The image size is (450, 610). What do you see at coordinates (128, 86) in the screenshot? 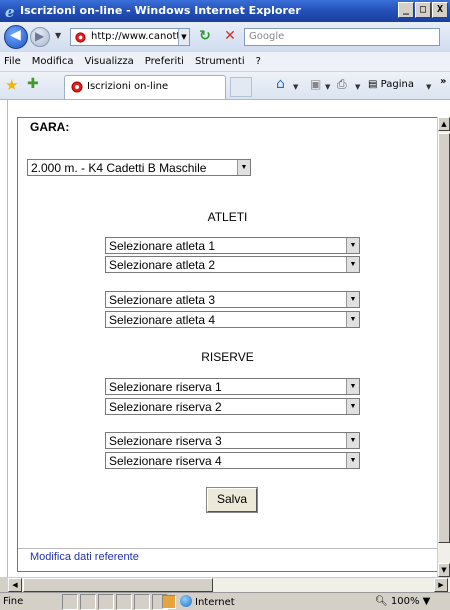
I see `tab-label: Iscrizioni on-line` at bounding box center [128, 86].